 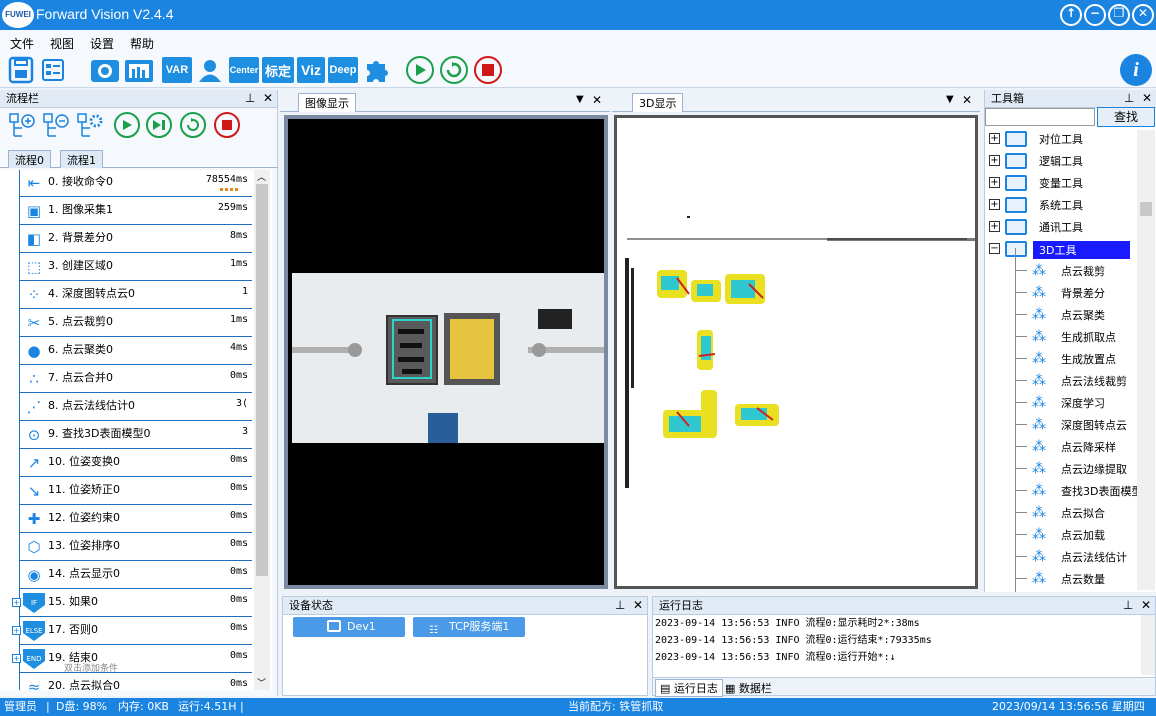 What do you see at coordinates (1061, 535) in the screenshot?
I see `toolbox-tool: ⁂ 点云加载` at bounding box center [1061, 535].